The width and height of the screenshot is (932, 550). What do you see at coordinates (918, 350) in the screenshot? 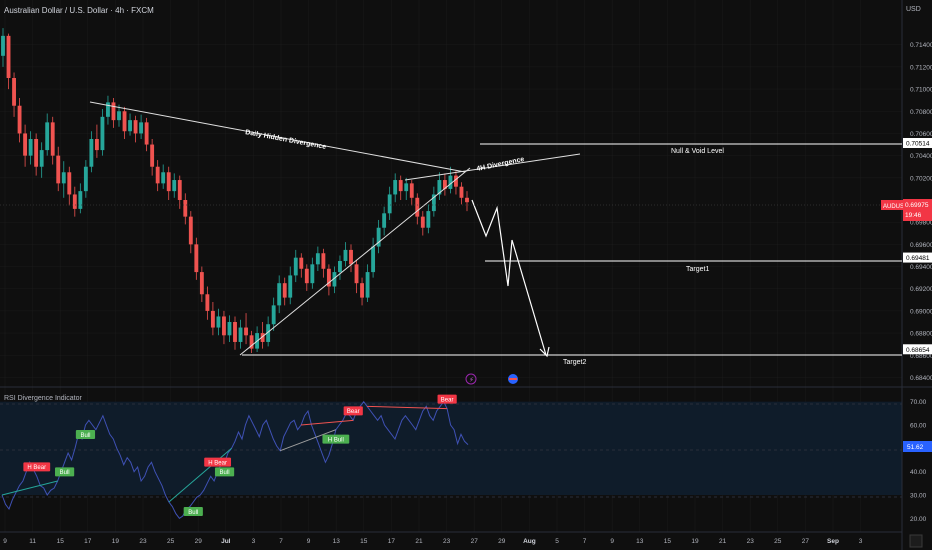
I see `level-tag-text: 0.68654` at bounding box center [918, 350].